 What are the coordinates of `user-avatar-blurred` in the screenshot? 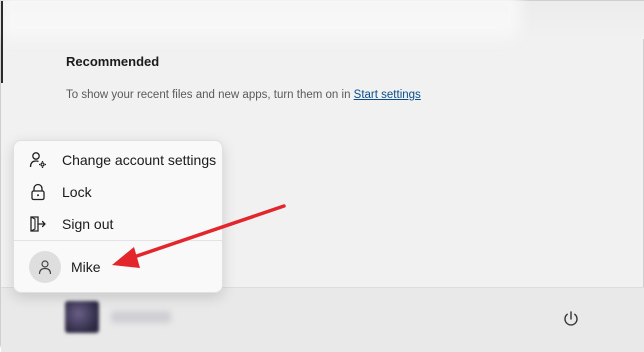 It's located at (82, 317).